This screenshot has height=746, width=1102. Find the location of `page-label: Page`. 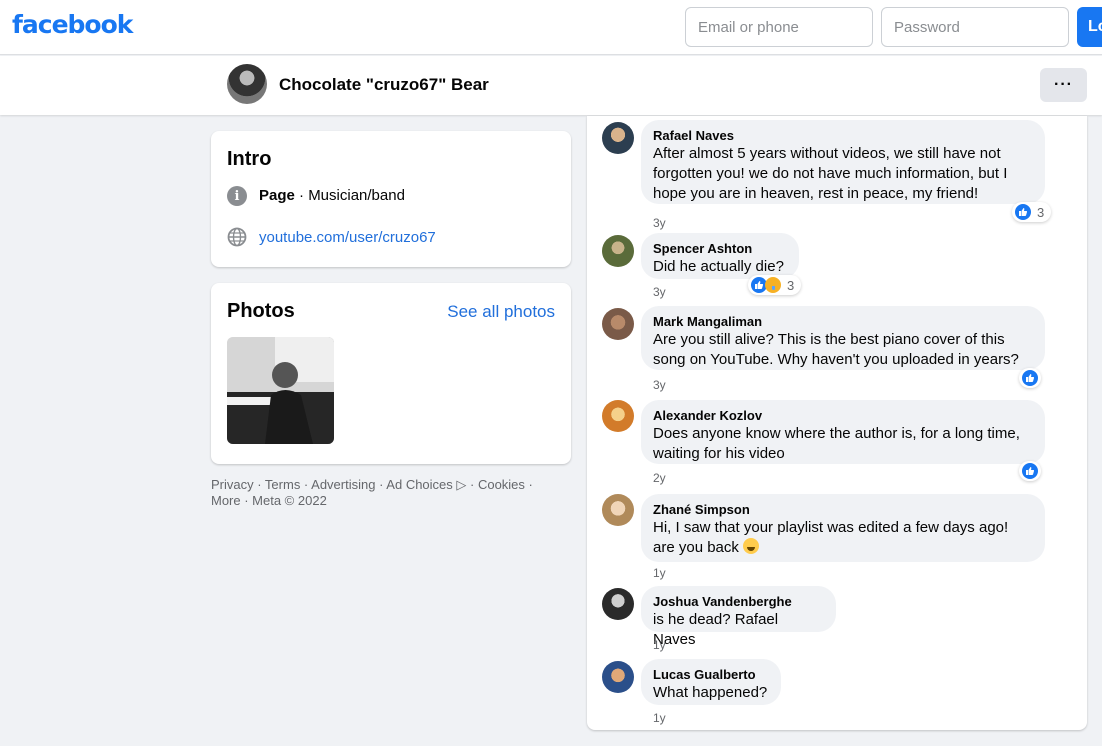

page-label: Page is located at coordinates (277, 195).